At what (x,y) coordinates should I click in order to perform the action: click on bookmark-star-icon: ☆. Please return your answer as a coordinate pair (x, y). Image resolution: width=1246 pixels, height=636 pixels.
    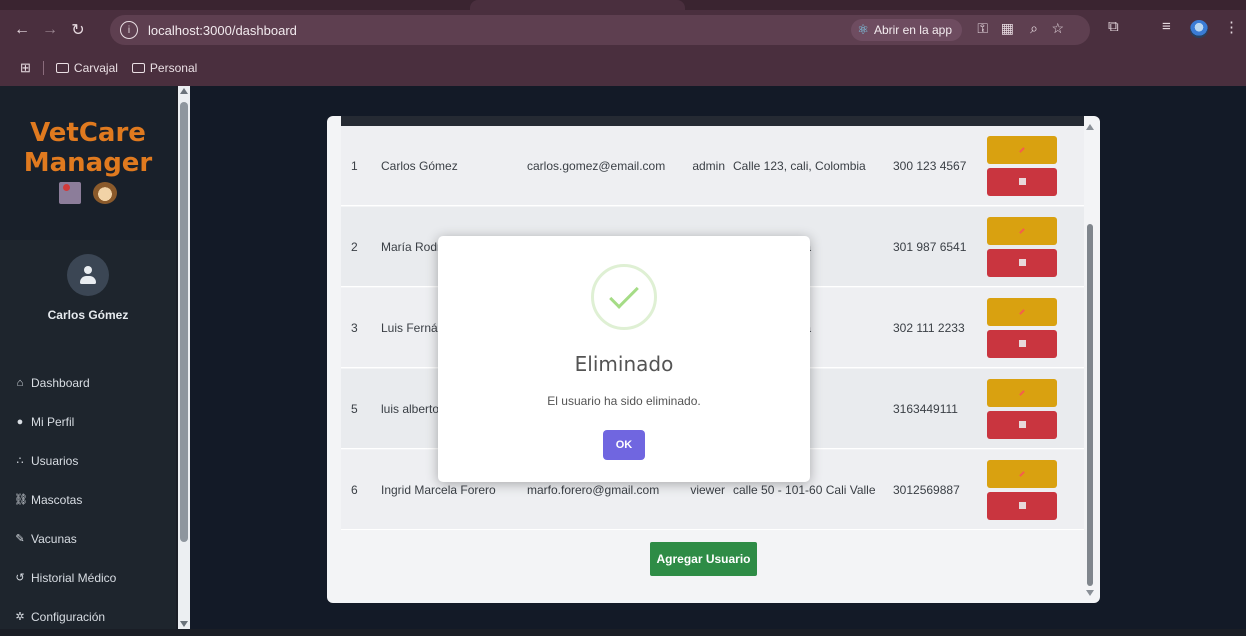
    Looking at the image, I should click on (1057, 28).